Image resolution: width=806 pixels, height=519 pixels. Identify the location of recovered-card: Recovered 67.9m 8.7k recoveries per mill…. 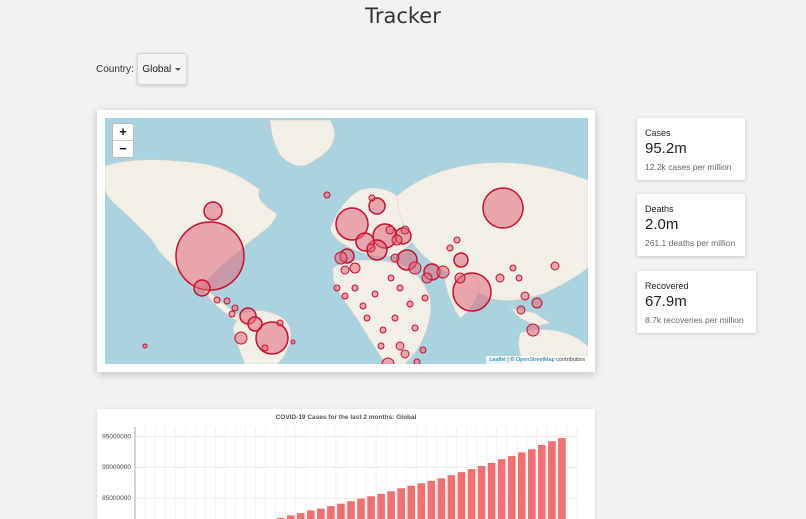
(696, 302).